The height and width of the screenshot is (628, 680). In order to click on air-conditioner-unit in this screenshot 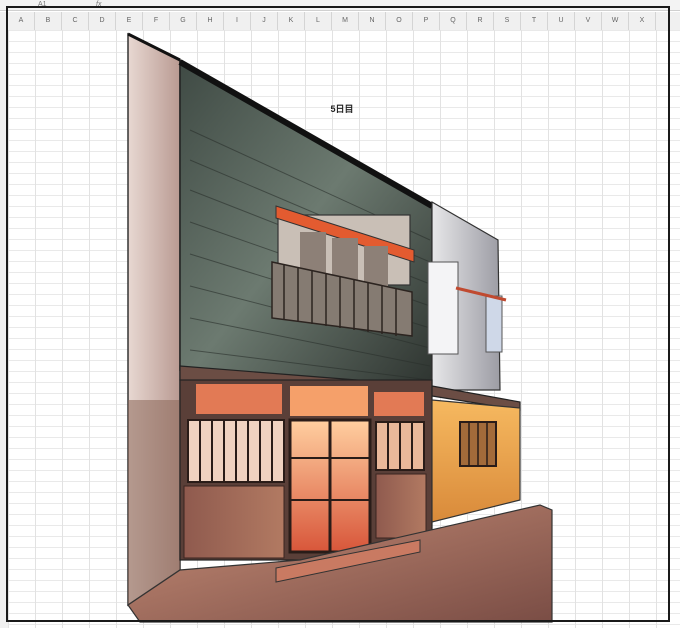, I will do `click(443, 308)`.